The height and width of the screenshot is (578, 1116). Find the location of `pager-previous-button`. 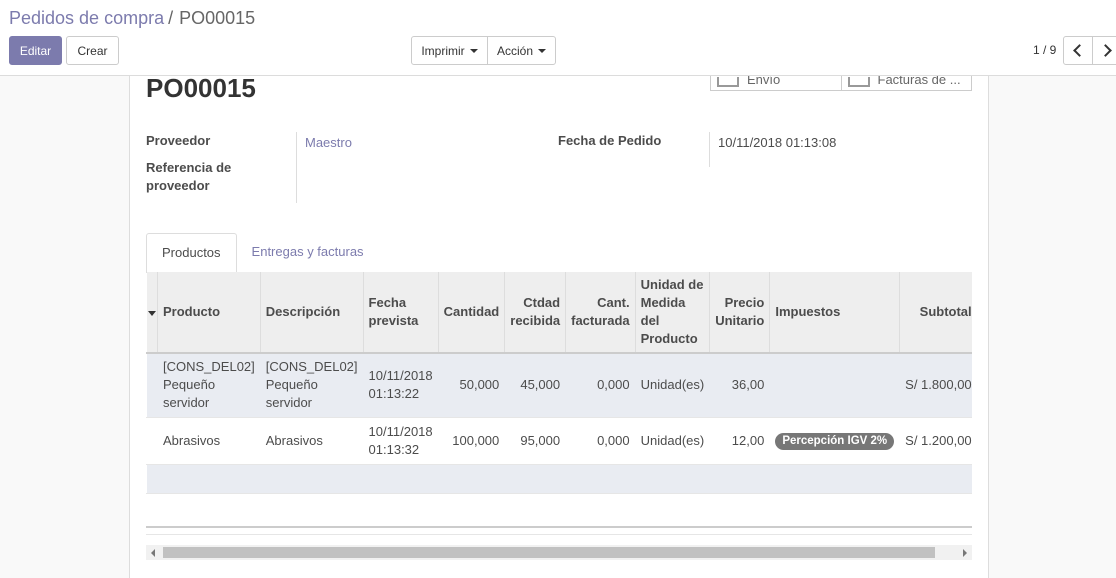

pager-previous-button is located at coordinates (1078, 50).